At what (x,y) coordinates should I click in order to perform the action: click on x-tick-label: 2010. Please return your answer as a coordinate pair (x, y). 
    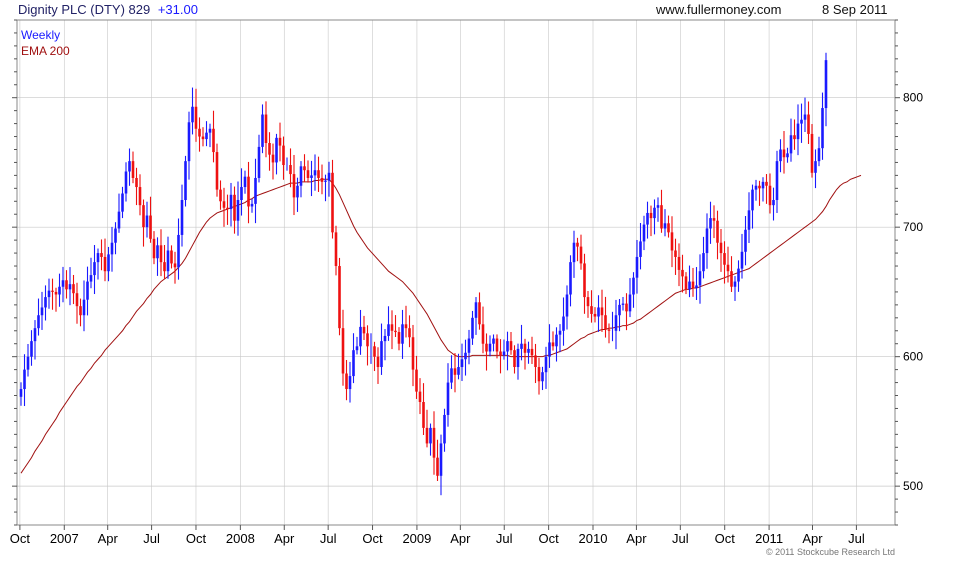
    Looking at the image, I should click on (593, 538).